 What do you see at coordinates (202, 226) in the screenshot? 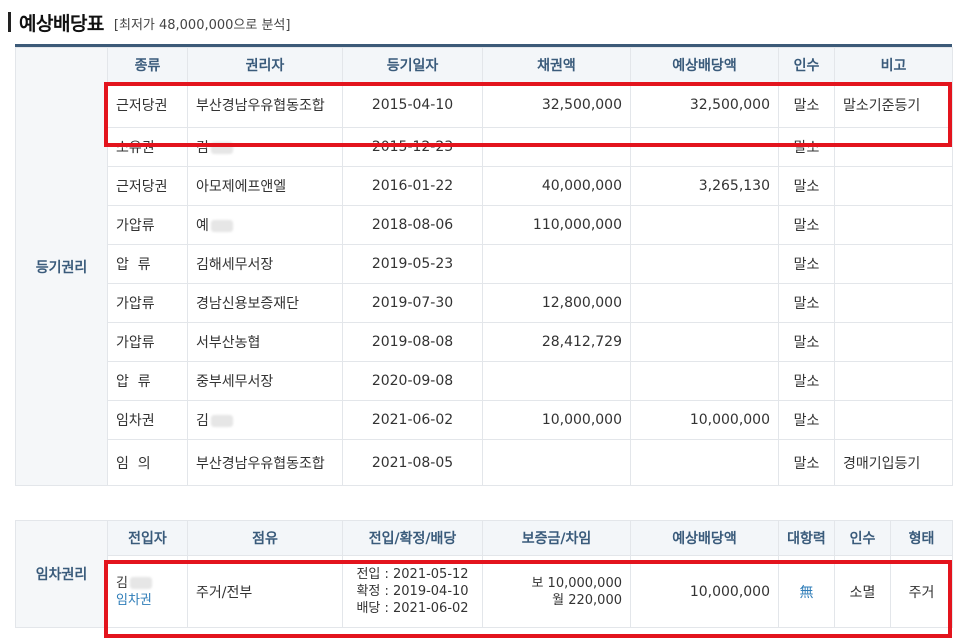
I see `holder-name: 예` at bounding box center [202, 226].